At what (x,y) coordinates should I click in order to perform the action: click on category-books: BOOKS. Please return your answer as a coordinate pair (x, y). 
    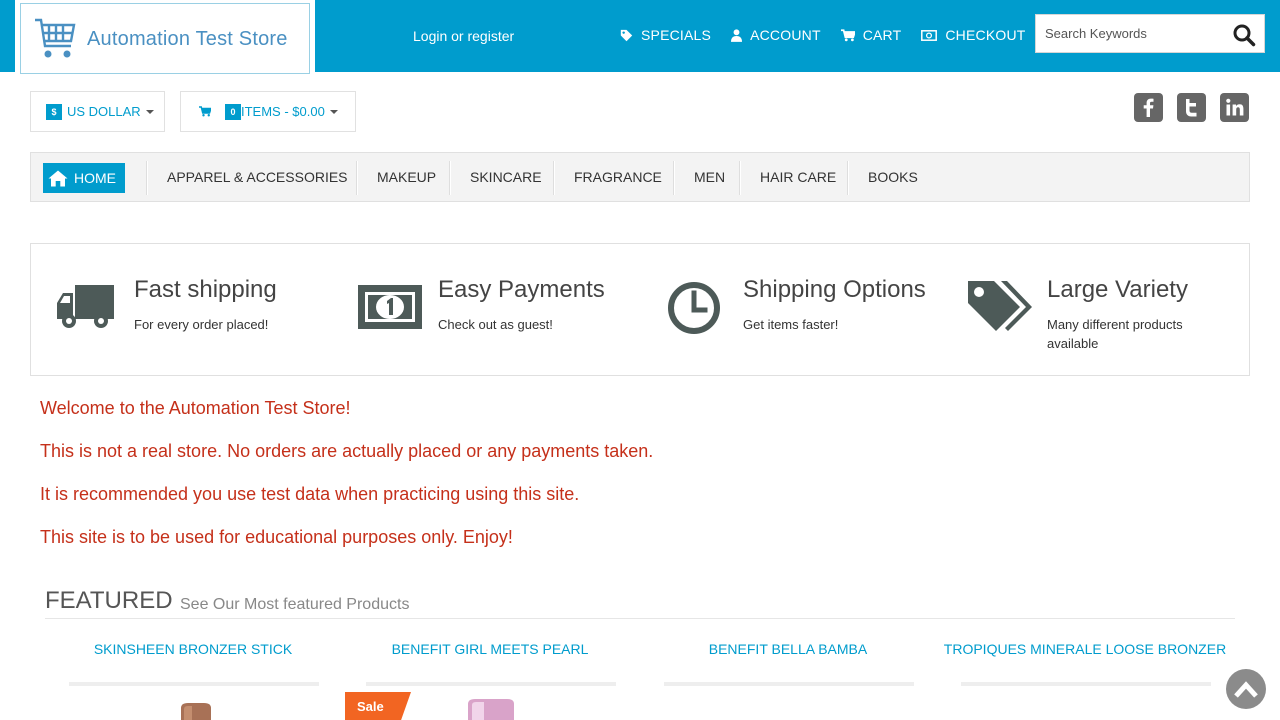
    Looking at the image, I should click on (893, 177).